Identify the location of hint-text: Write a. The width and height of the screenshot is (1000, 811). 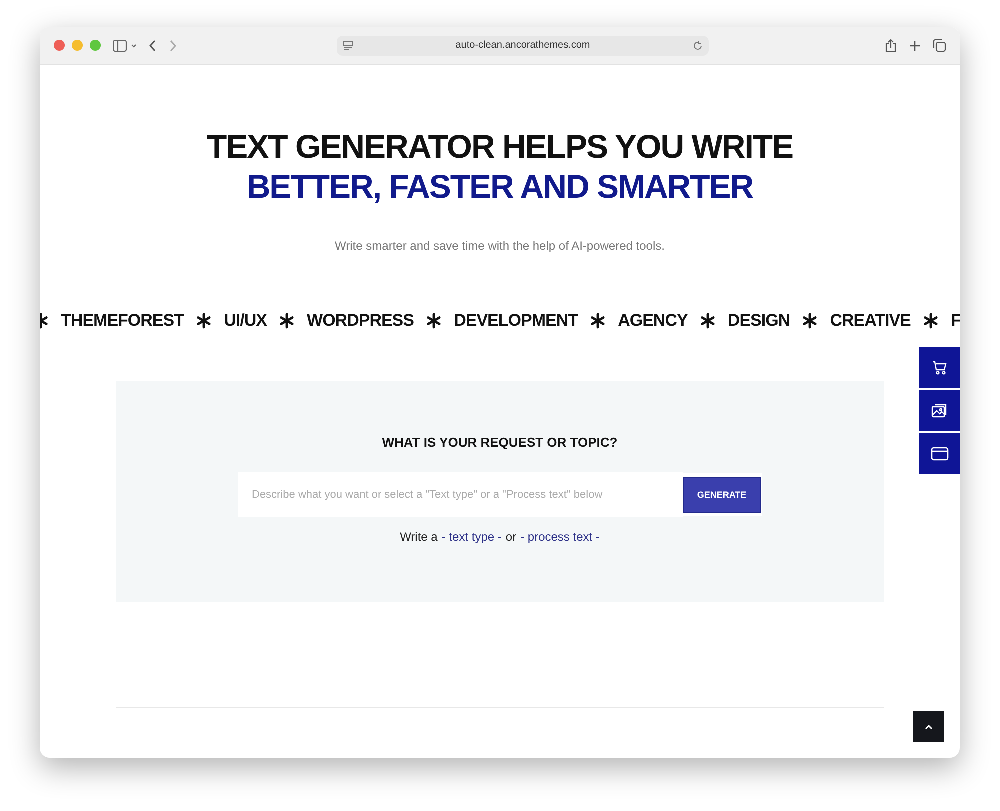
(419, 537).